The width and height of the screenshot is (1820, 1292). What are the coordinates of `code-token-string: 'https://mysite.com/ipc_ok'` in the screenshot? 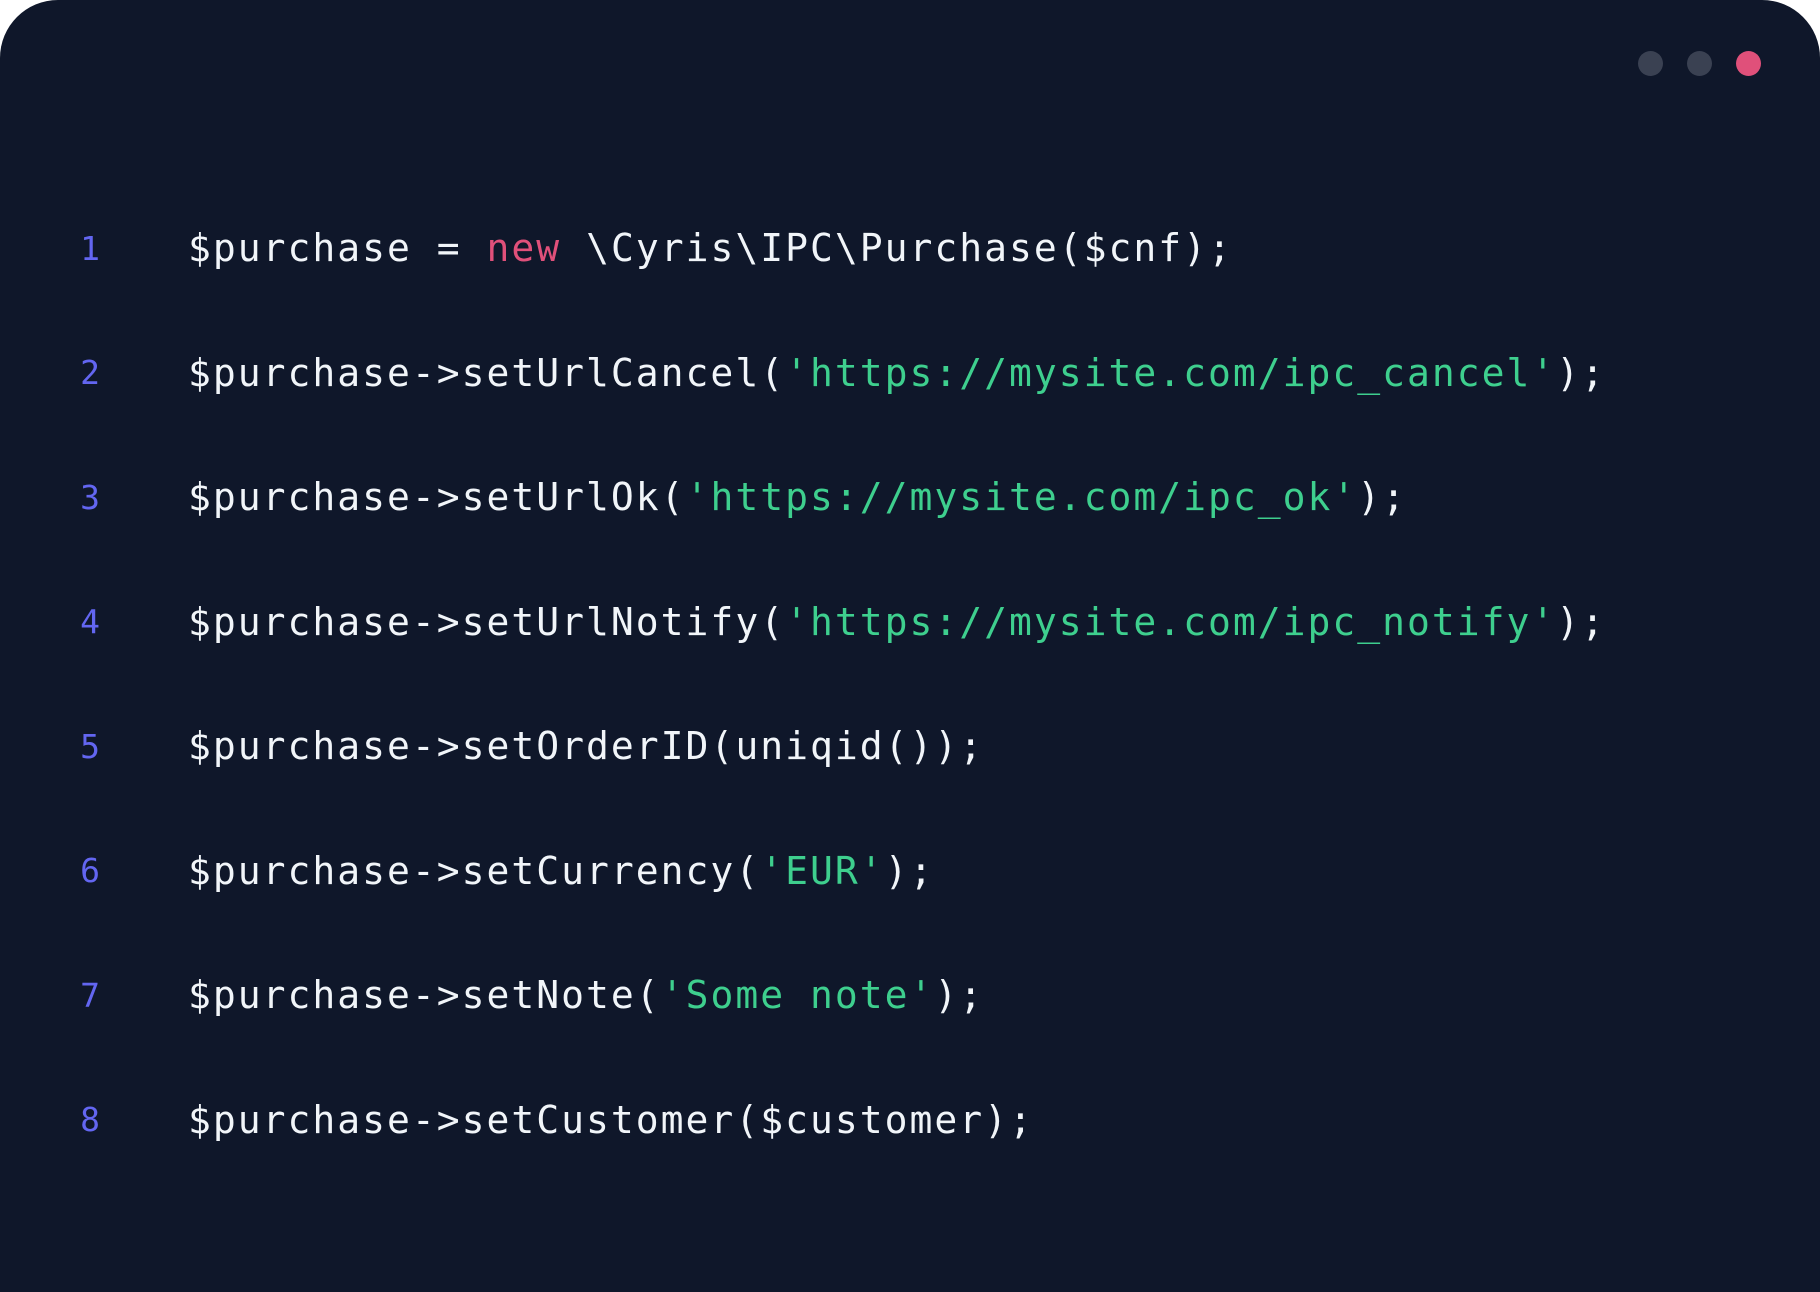 It's located at (1021, 497).